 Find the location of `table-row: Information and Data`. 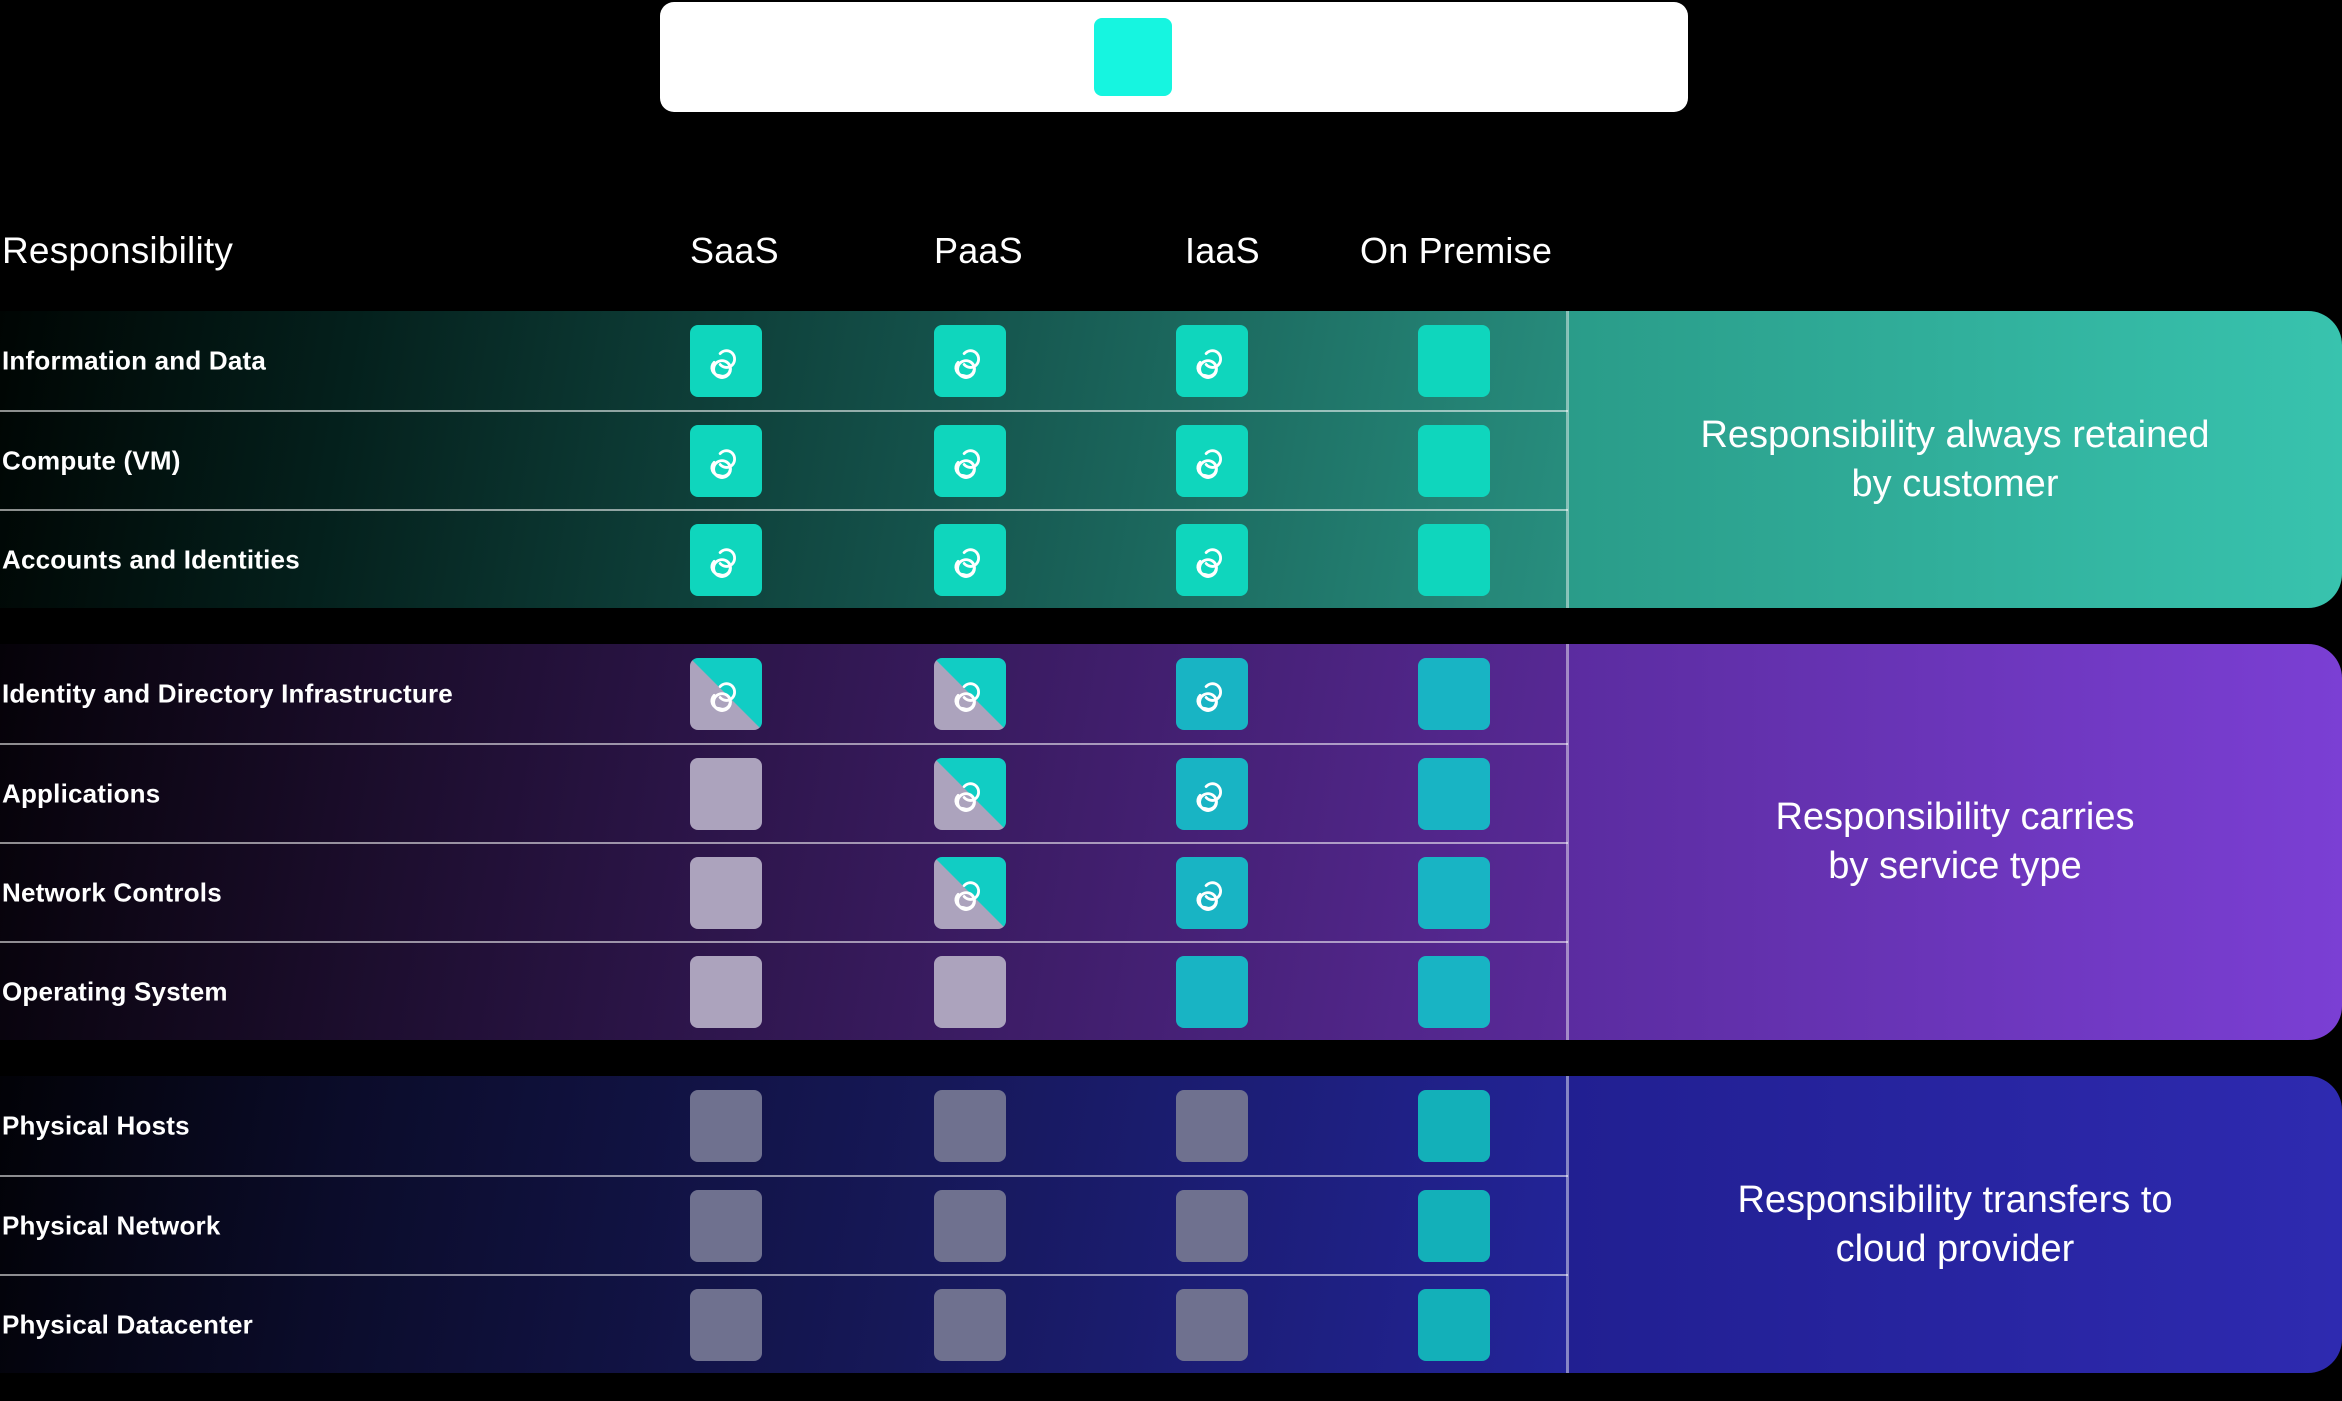

table-row: Information and Data is located at coordinates (784, 360).